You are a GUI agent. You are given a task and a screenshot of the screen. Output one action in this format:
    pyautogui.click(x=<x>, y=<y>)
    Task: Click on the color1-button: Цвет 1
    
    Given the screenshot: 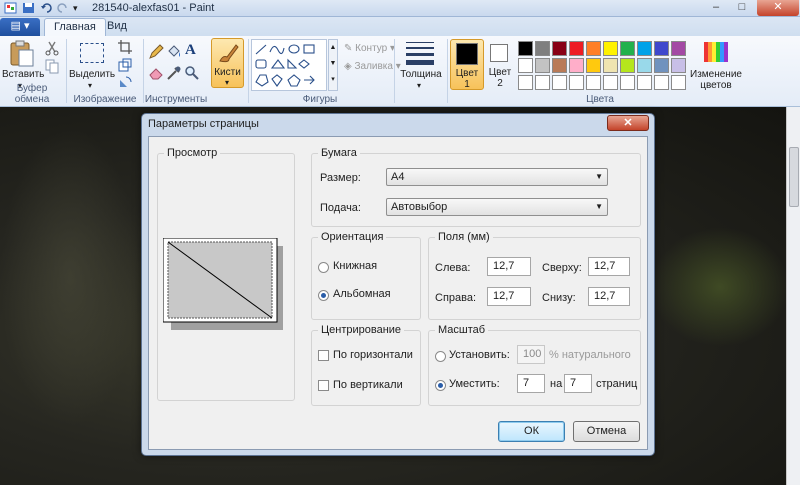 What is the action you would take?
    pyautogui.click(x=467, y=64)
    